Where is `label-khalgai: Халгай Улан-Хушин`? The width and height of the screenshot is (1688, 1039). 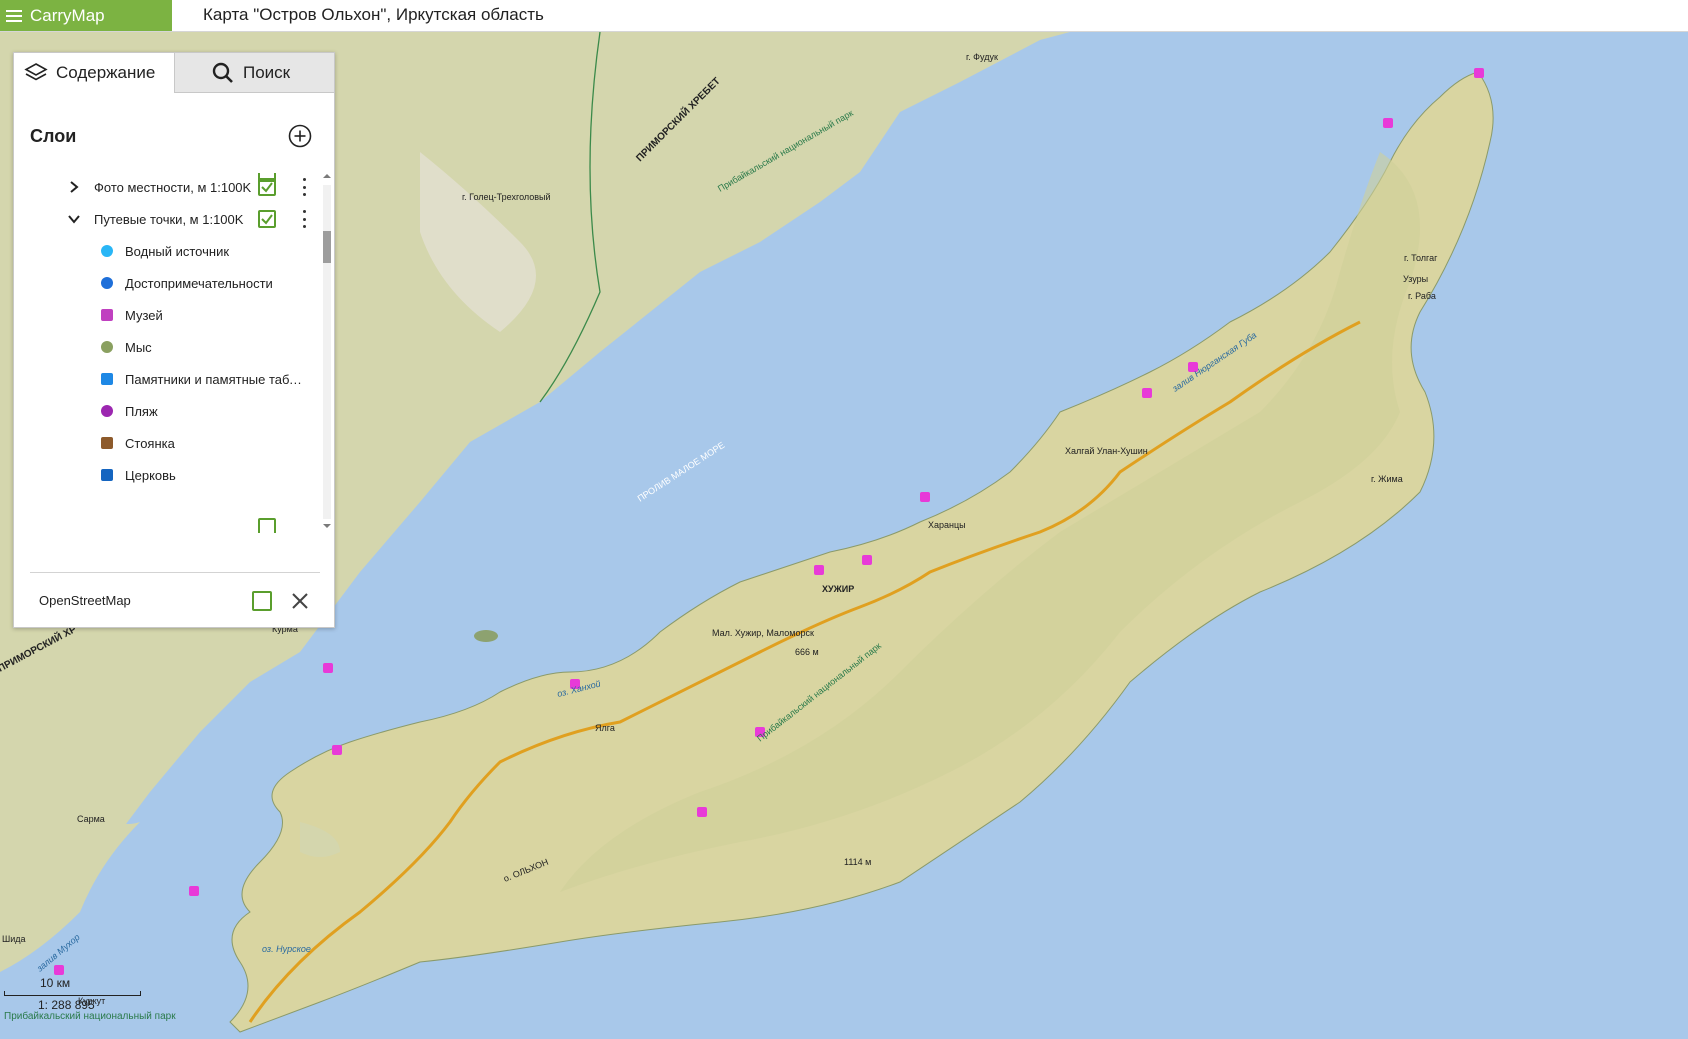
label-khalgai: Халгай Улан-Хушин is located at coordinates (1106, 451).